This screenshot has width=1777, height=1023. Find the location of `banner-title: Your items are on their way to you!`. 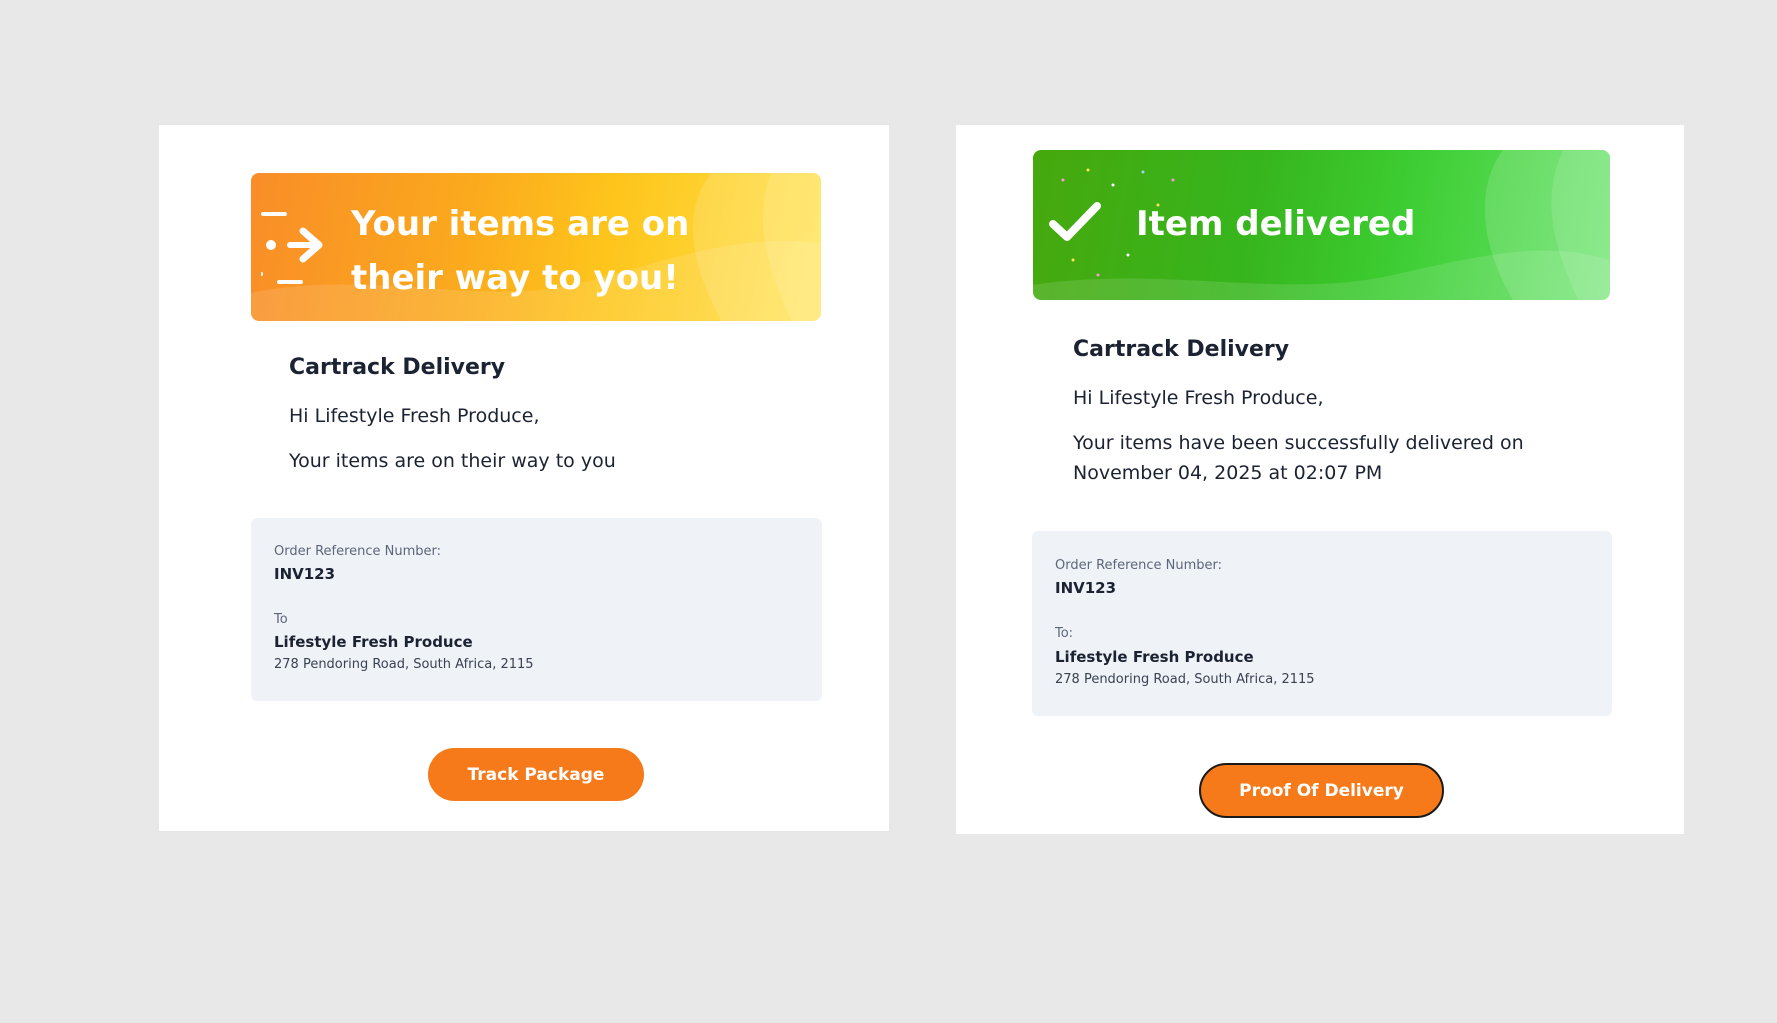

banner-title: Your items are on their way to you! is located at coordinates (520, 251).